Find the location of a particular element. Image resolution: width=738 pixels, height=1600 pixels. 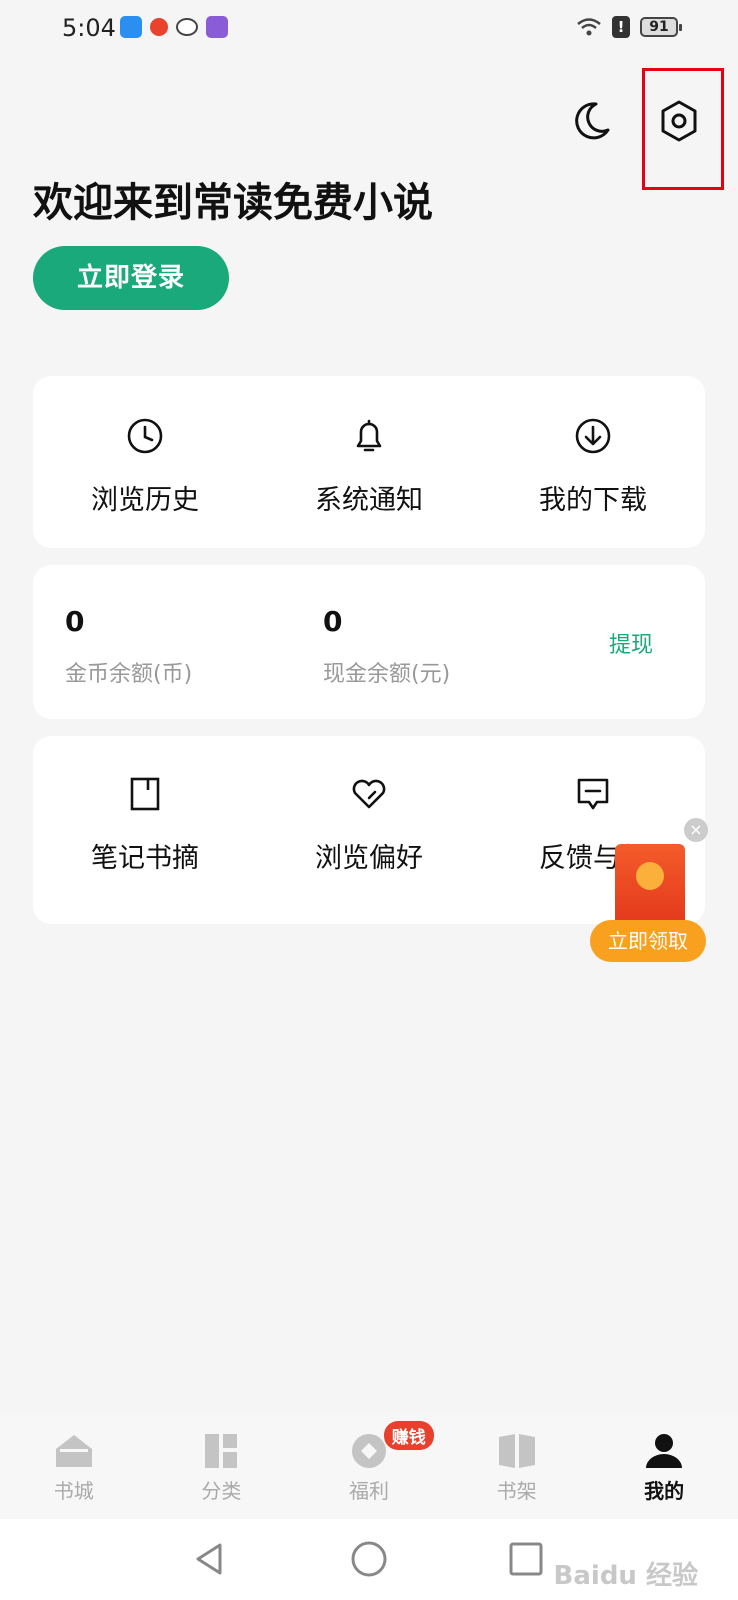

quick-actions-card: 浏览历史 系统通知 我的下载 is located at coordinates (369, 462).